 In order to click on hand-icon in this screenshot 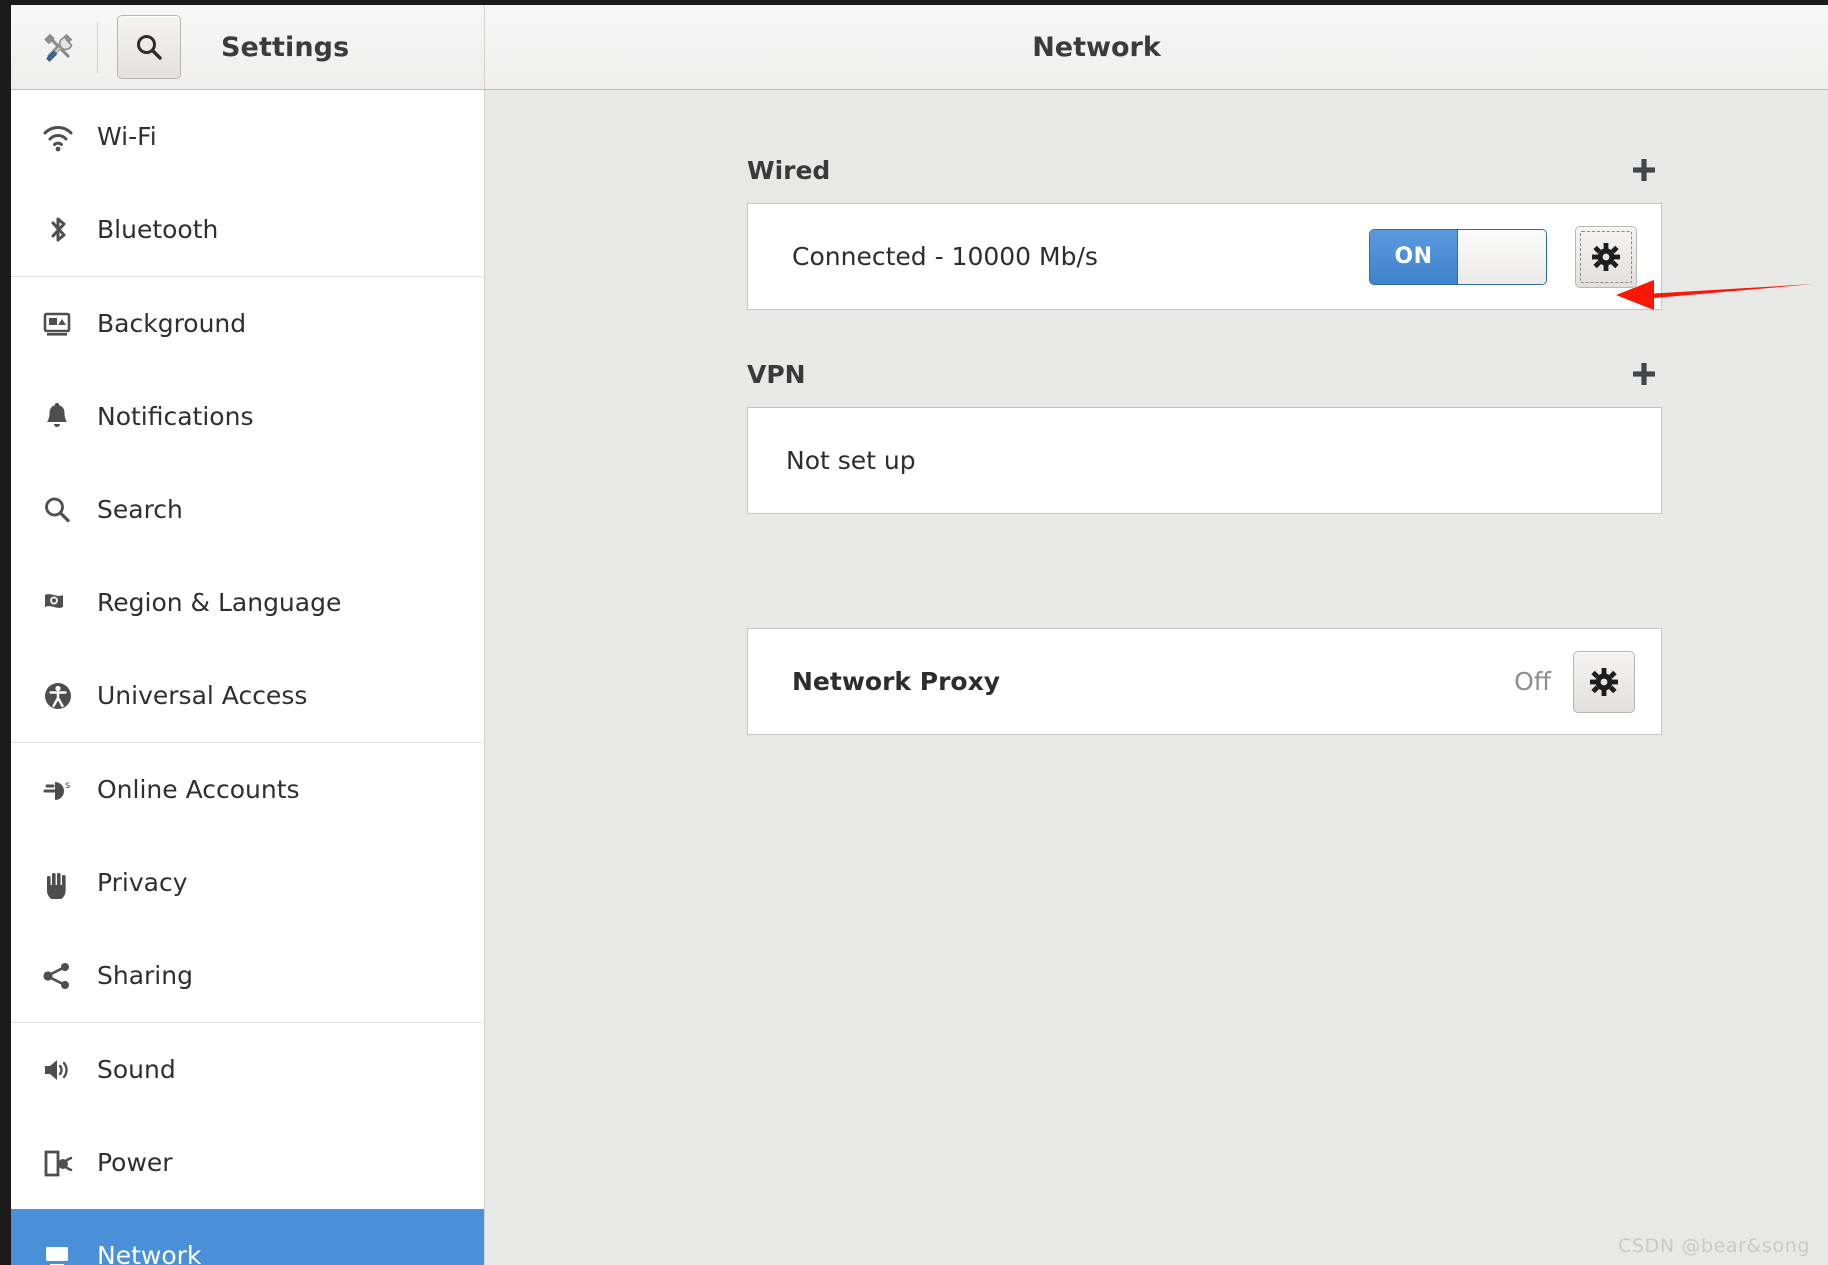, I will do `click(63, 883)`.